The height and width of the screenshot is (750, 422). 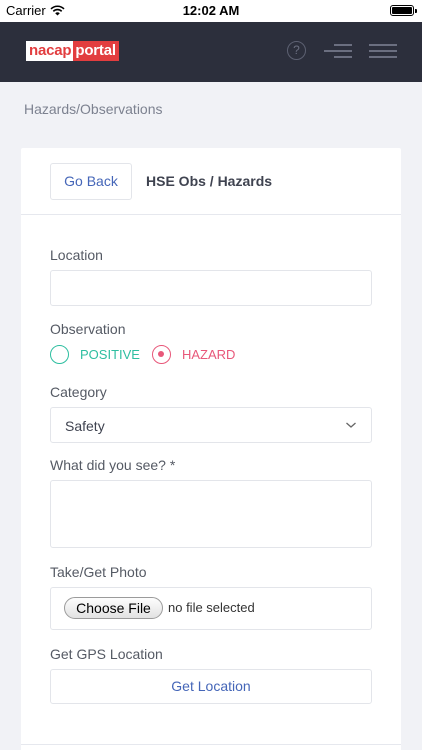 What do you see at coordinates (211, 686) in the screenshot?
I see `get-location-button: Get Location` at bounding box center [211, 686].